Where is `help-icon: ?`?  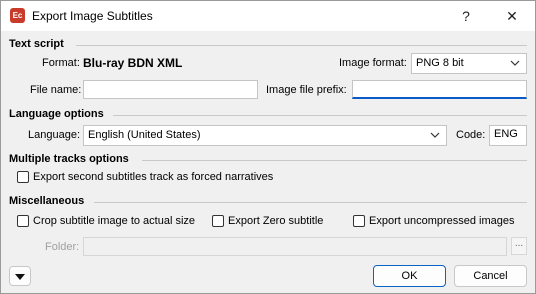 help-icon: ? is located at coordinates (466, 16).